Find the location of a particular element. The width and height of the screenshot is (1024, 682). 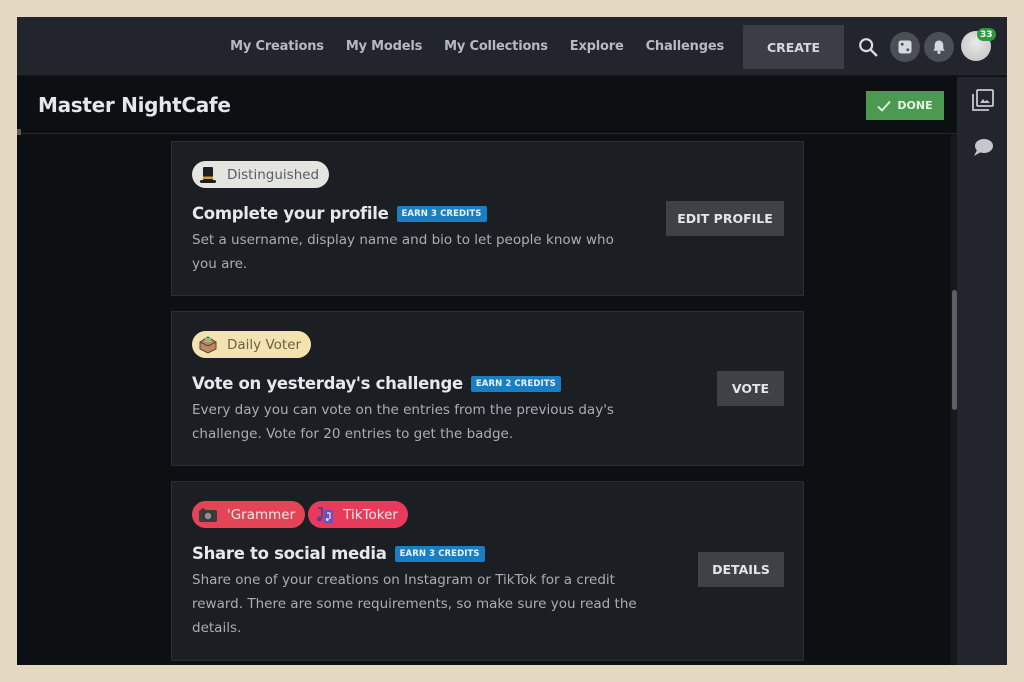

nav-link-explore: Explore is located at coordinates (597, 46).